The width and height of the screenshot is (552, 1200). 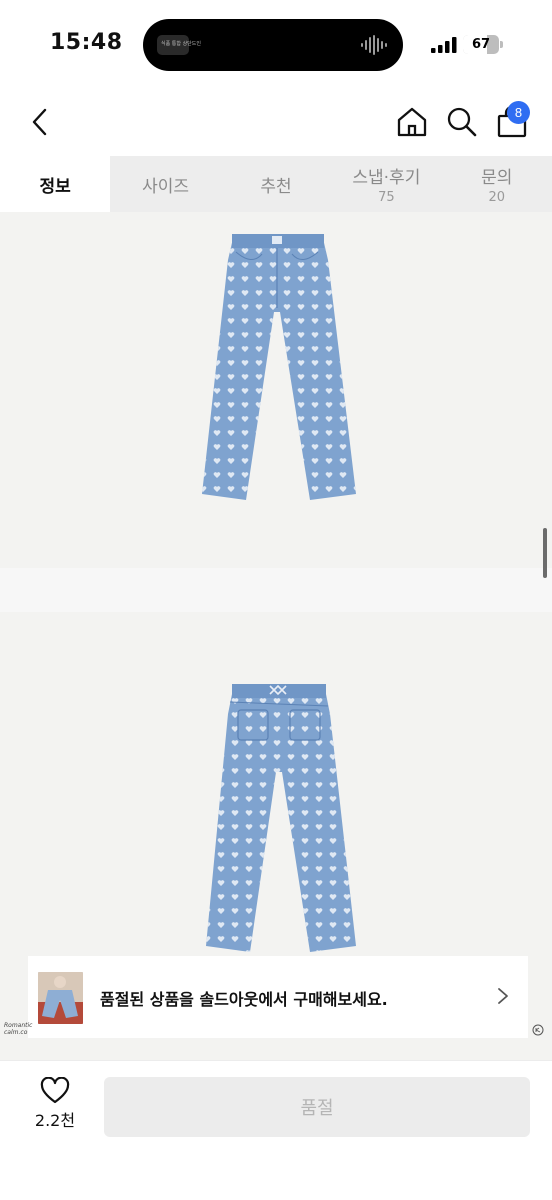 I want to click on watermark-text: Romantic calm.co, so click(x=18, y=1029).